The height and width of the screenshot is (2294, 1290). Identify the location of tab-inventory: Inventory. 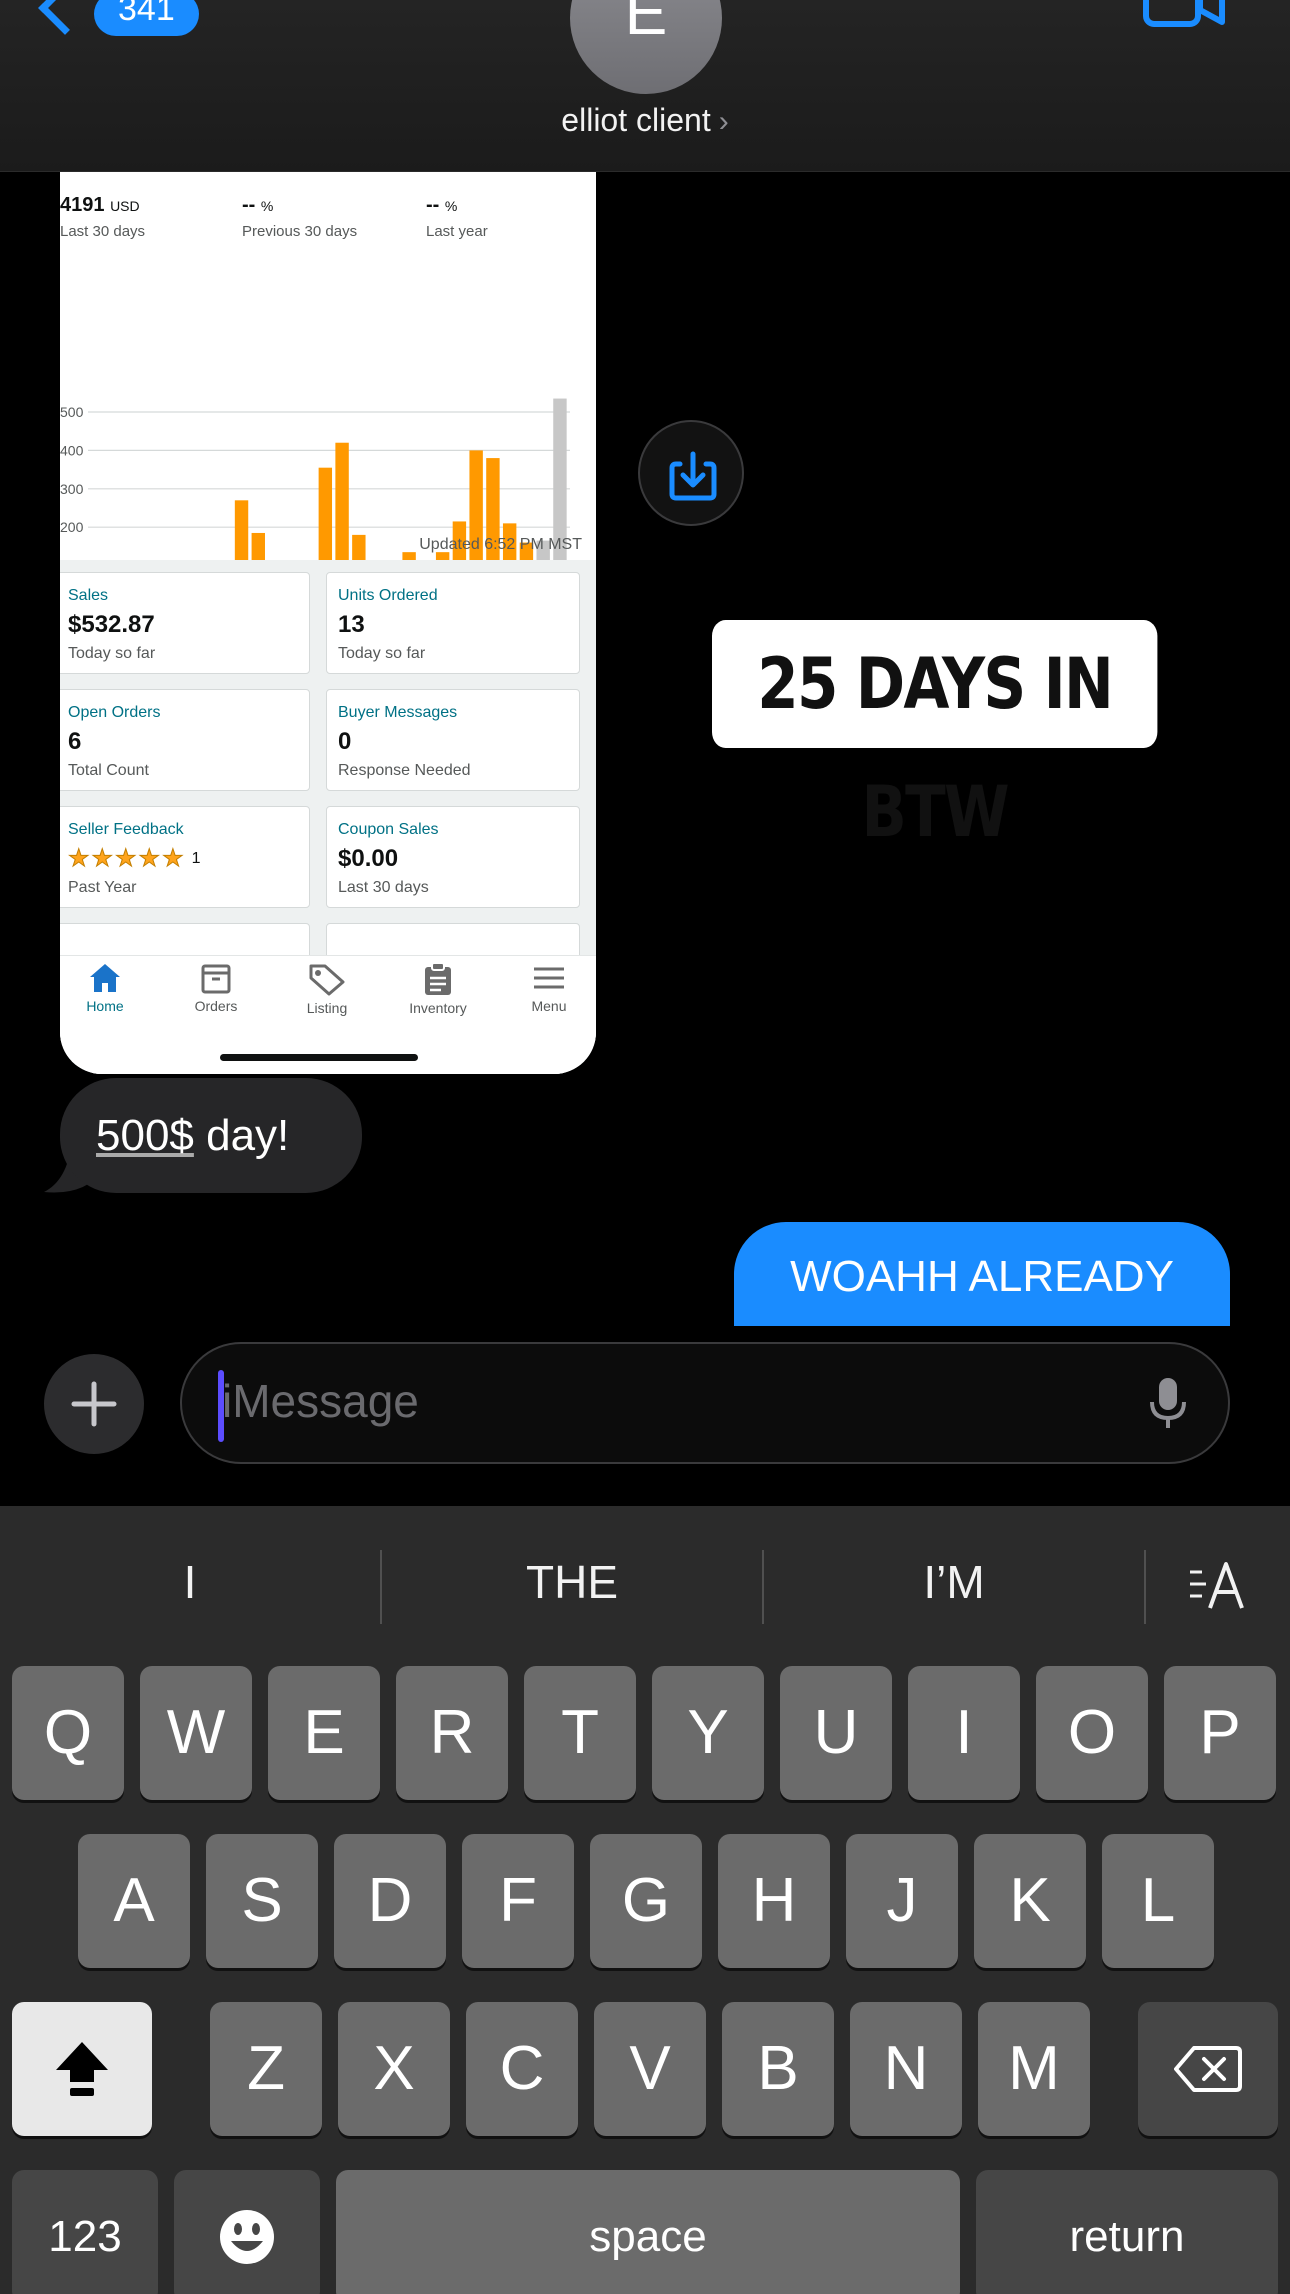
(438, 989).